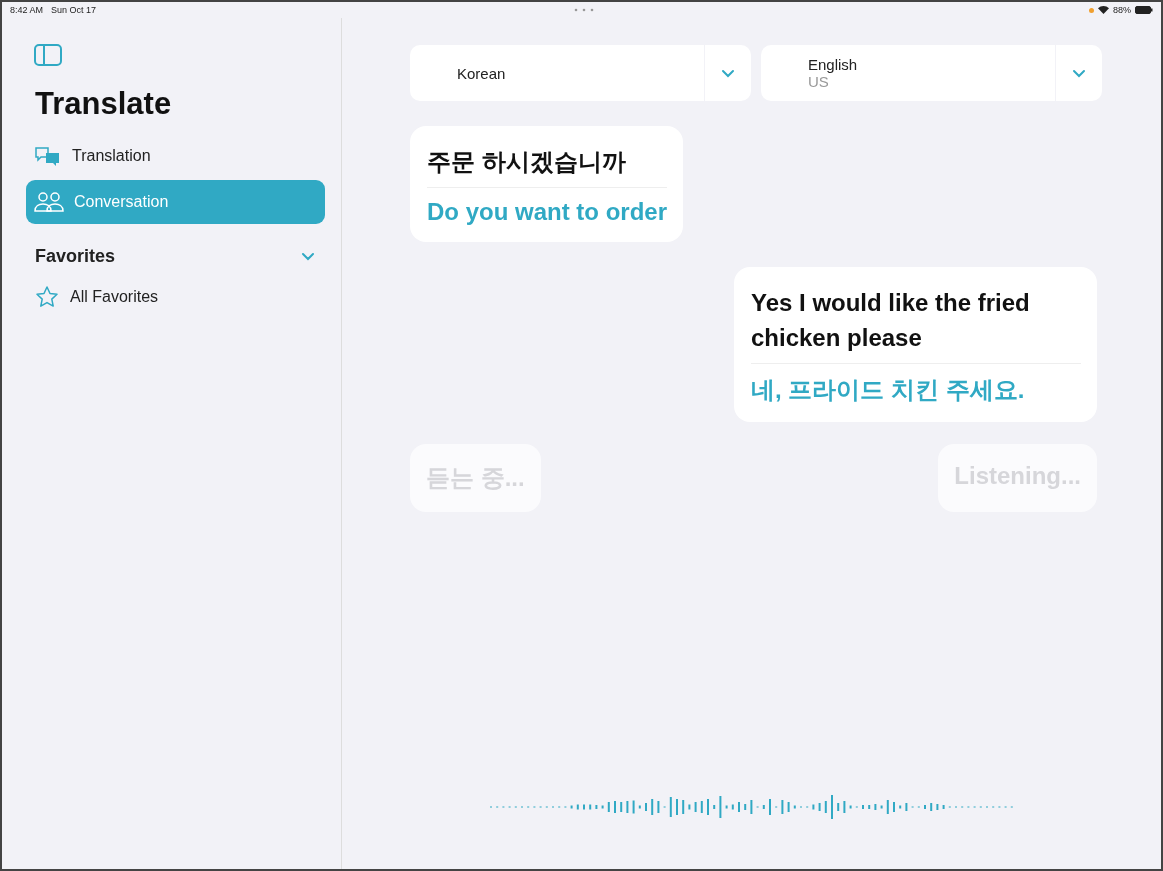 The width and height of the screenshot is (1163, 871). I want to click on translate-bubbles-icon, so click(48, 156).